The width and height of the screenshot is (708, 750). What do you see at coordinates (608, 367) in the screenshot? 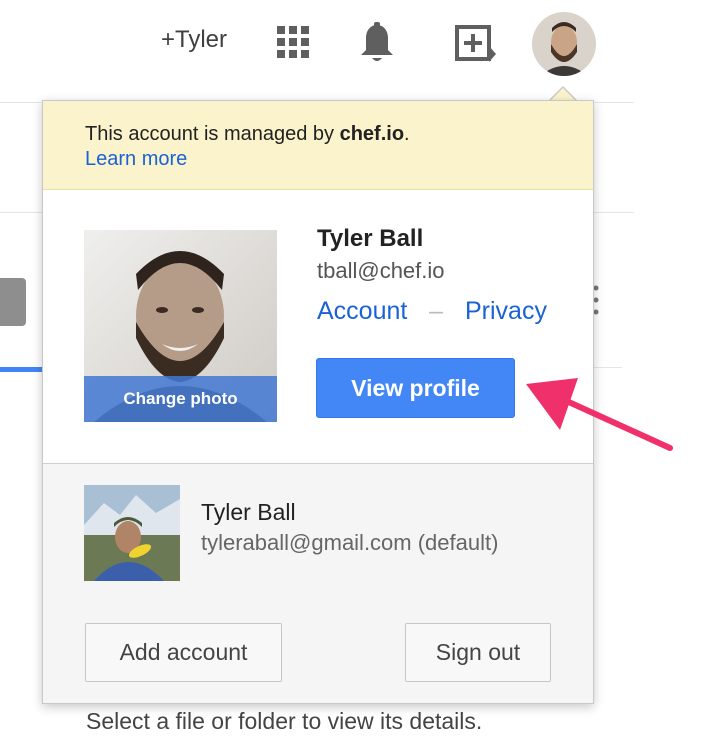
I see `background-divider` at bounding box center [608, 367].